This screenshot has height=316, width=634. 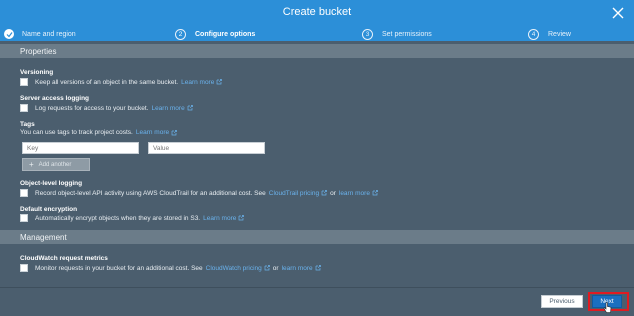 I want to click on encryption-label: Default encryption, so click(x=49, y=209).